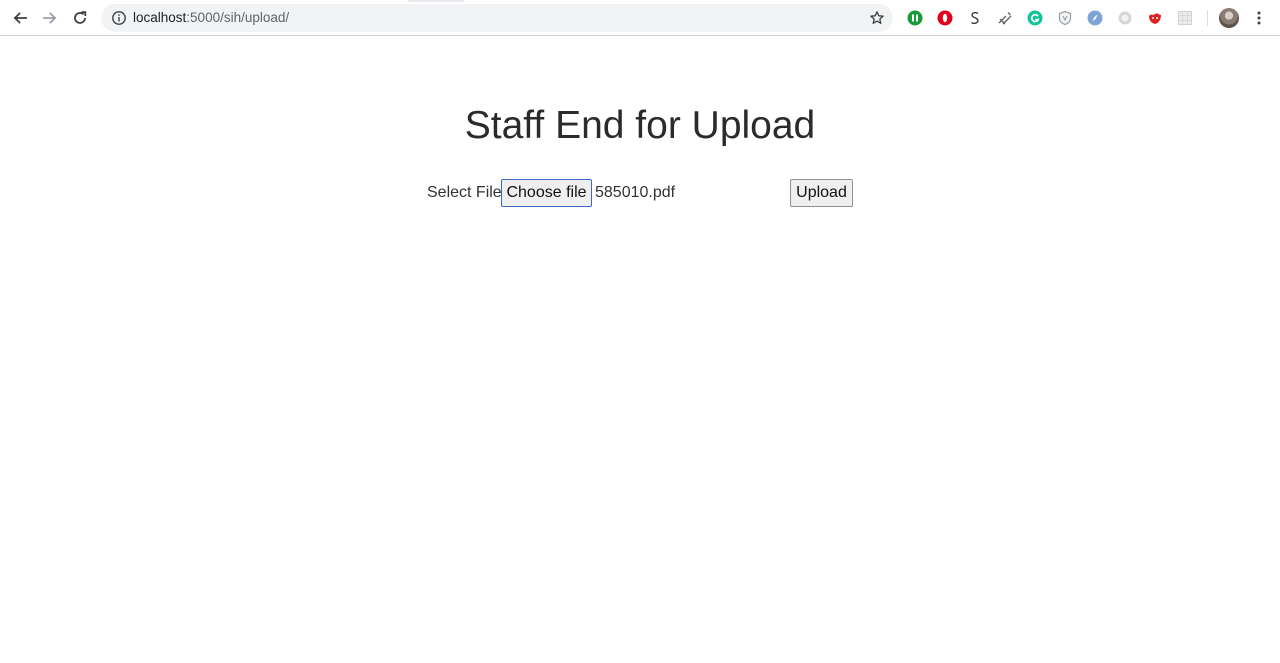  I want to click on toolbar-separator, so click(1207, 18).